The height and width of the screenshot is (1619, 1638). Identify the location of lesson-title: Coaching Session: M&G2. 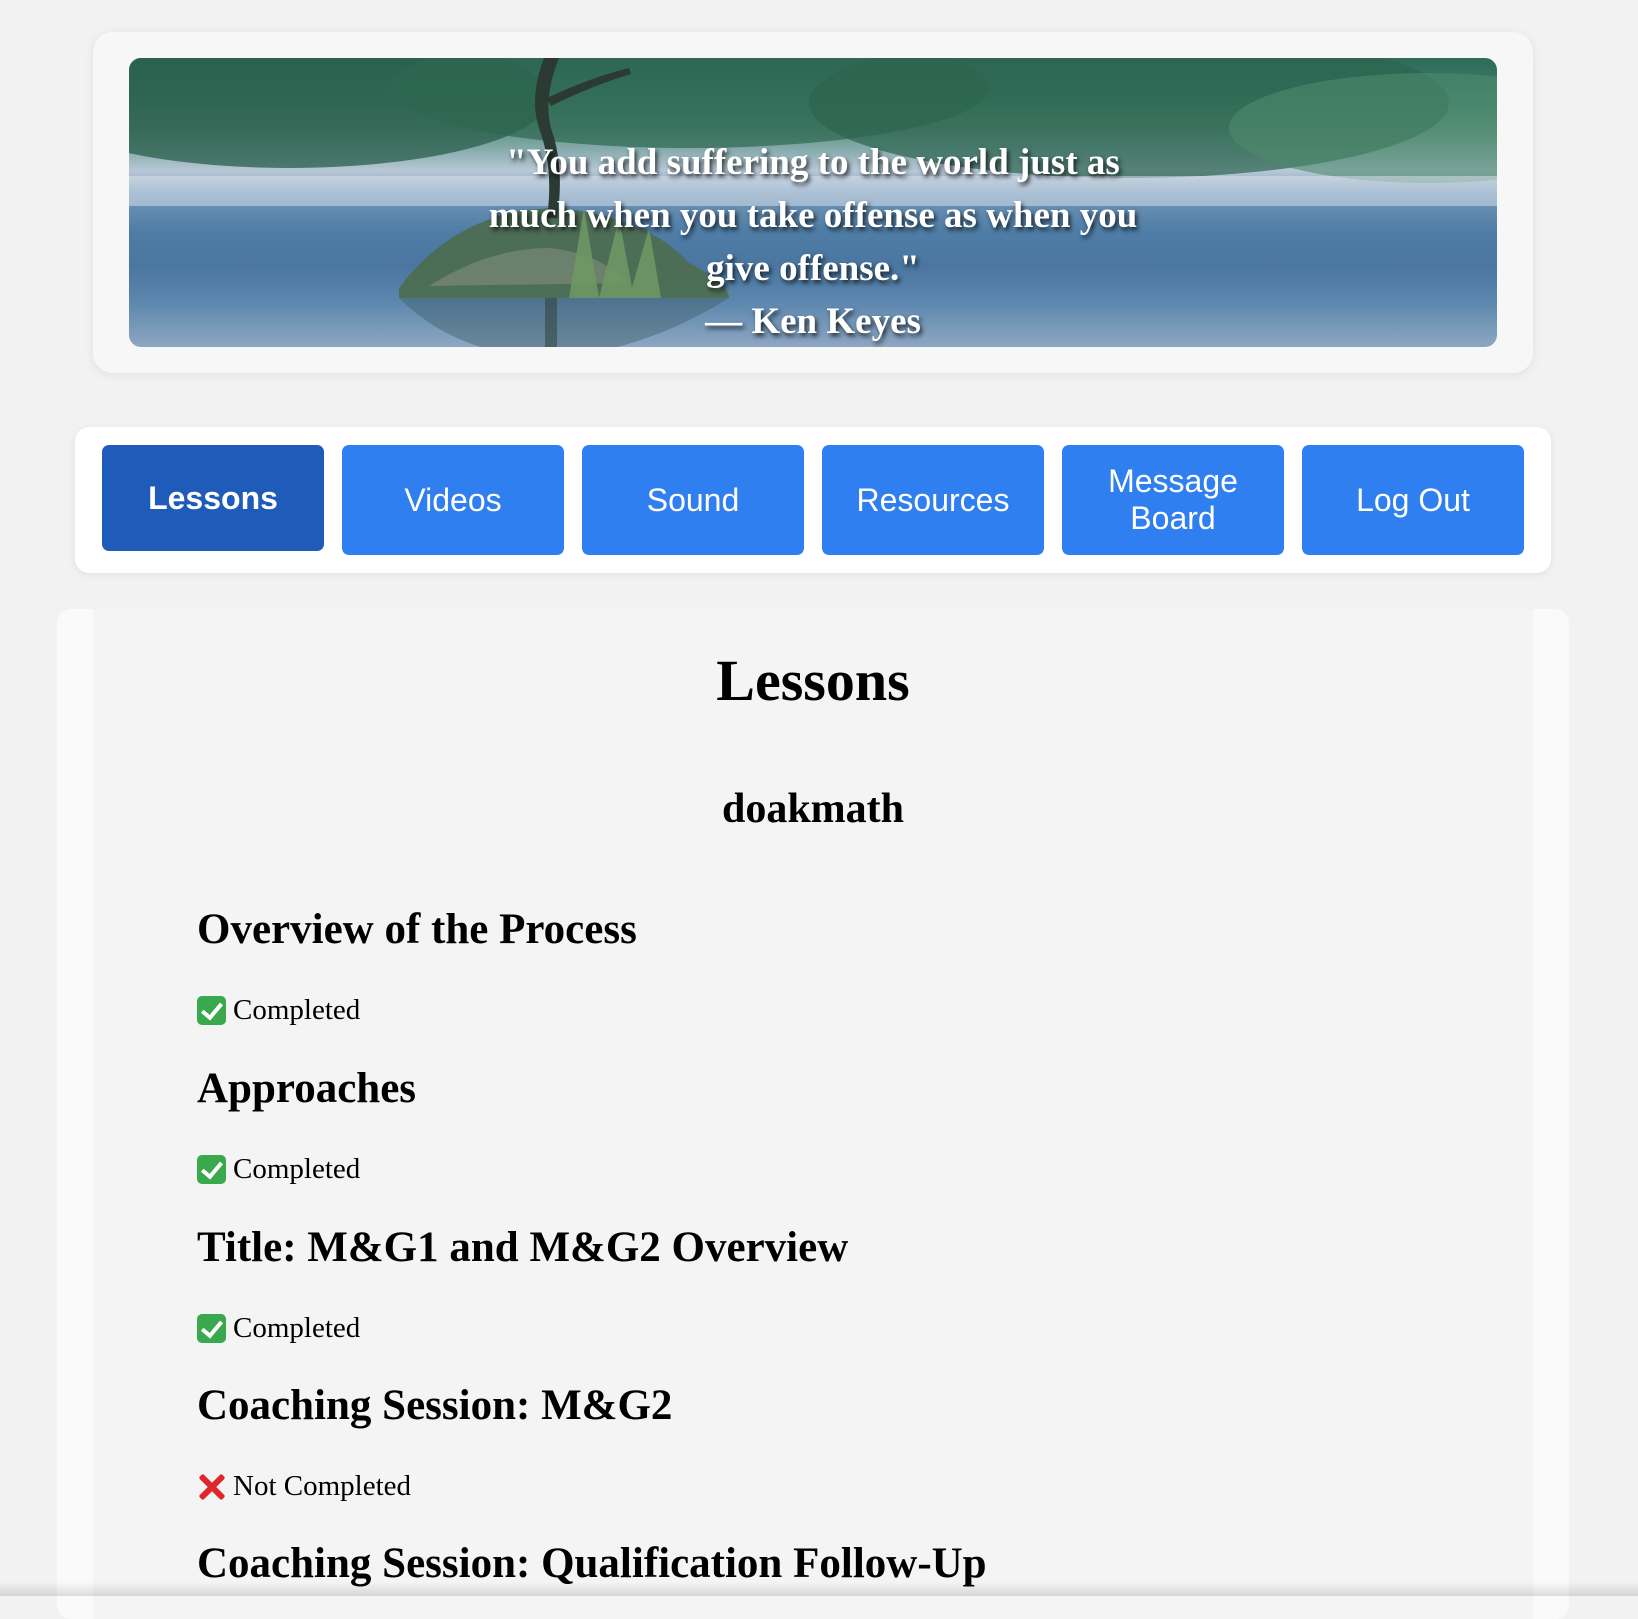
(434, 1405).